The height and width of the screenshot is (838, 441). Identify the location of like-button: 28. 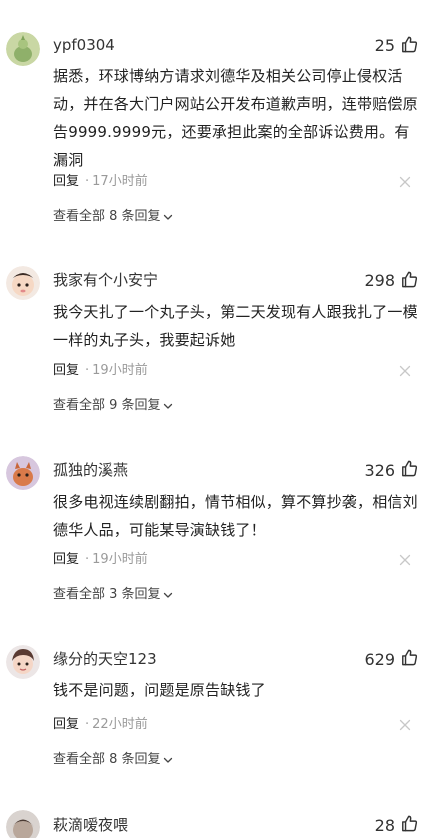
(385, 825).